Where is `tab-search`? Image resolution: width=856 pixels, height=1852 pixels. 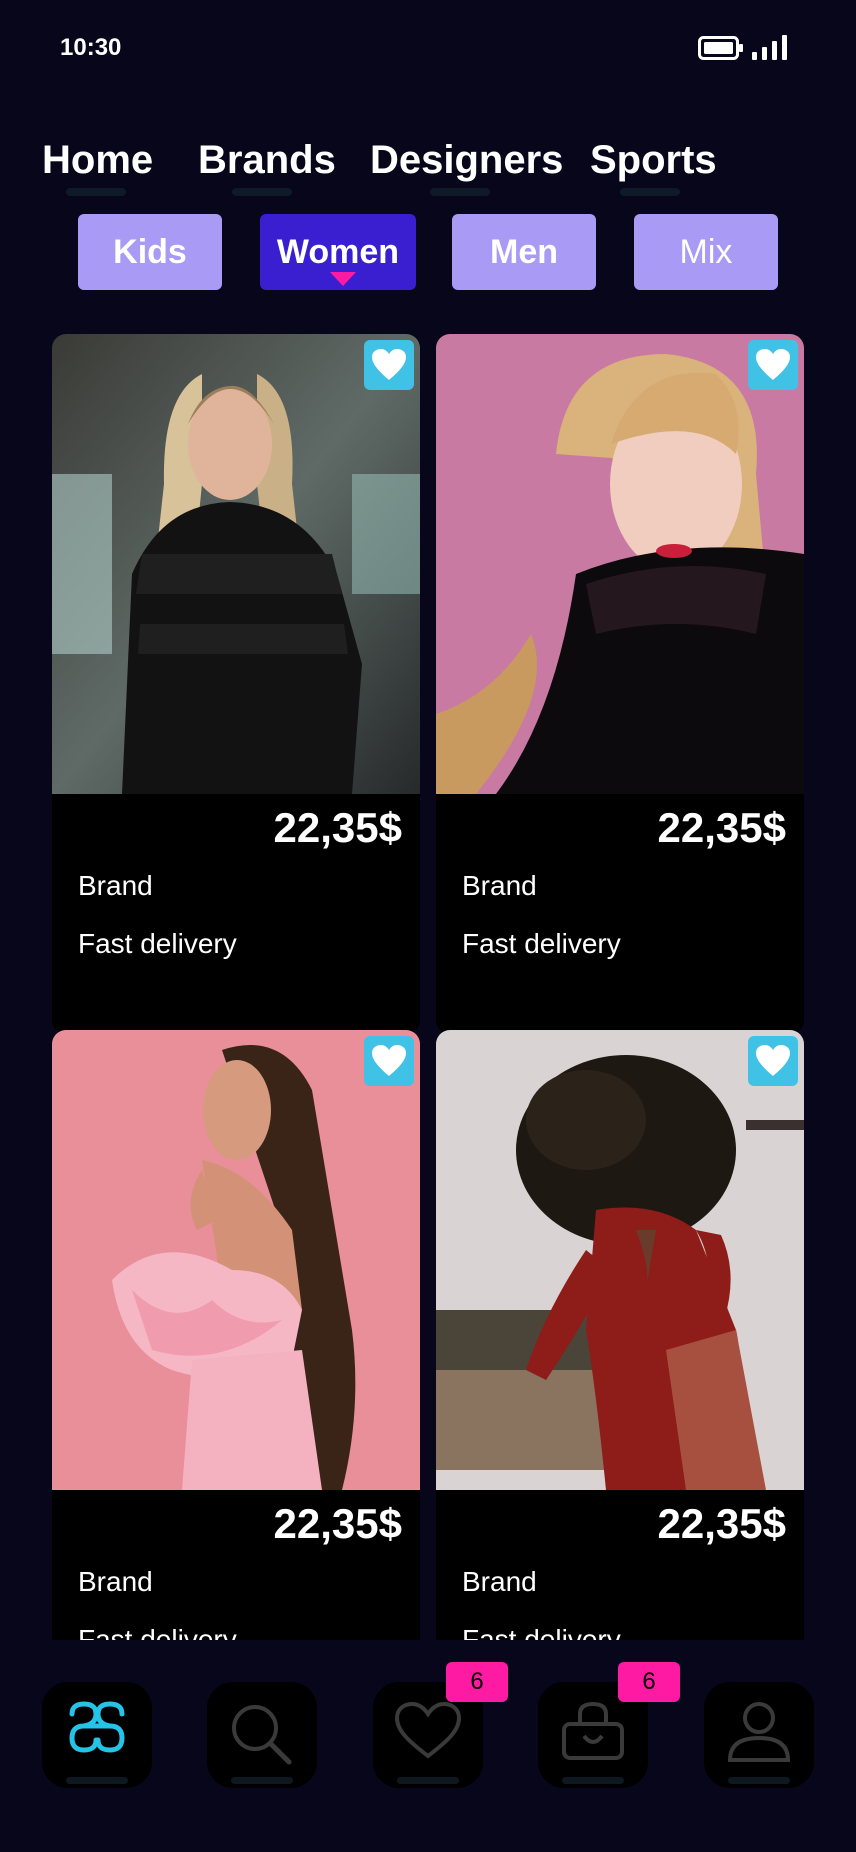 tab-search is located at coordinates (262, 1735).